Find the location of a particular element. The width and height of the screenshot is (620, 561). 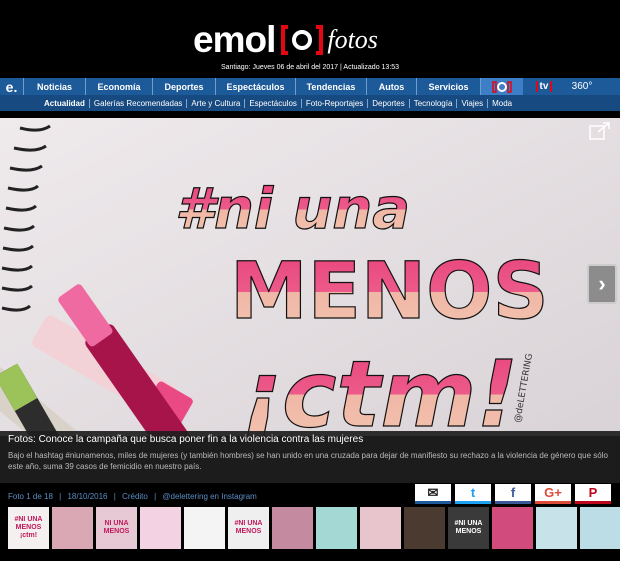

next-photo-button: › is located at coordinates (602, 284).